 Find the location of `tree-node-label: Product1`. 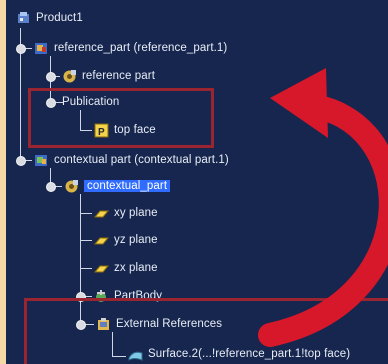

tree-node-label: Product1 is located at coordinates (59, 18).